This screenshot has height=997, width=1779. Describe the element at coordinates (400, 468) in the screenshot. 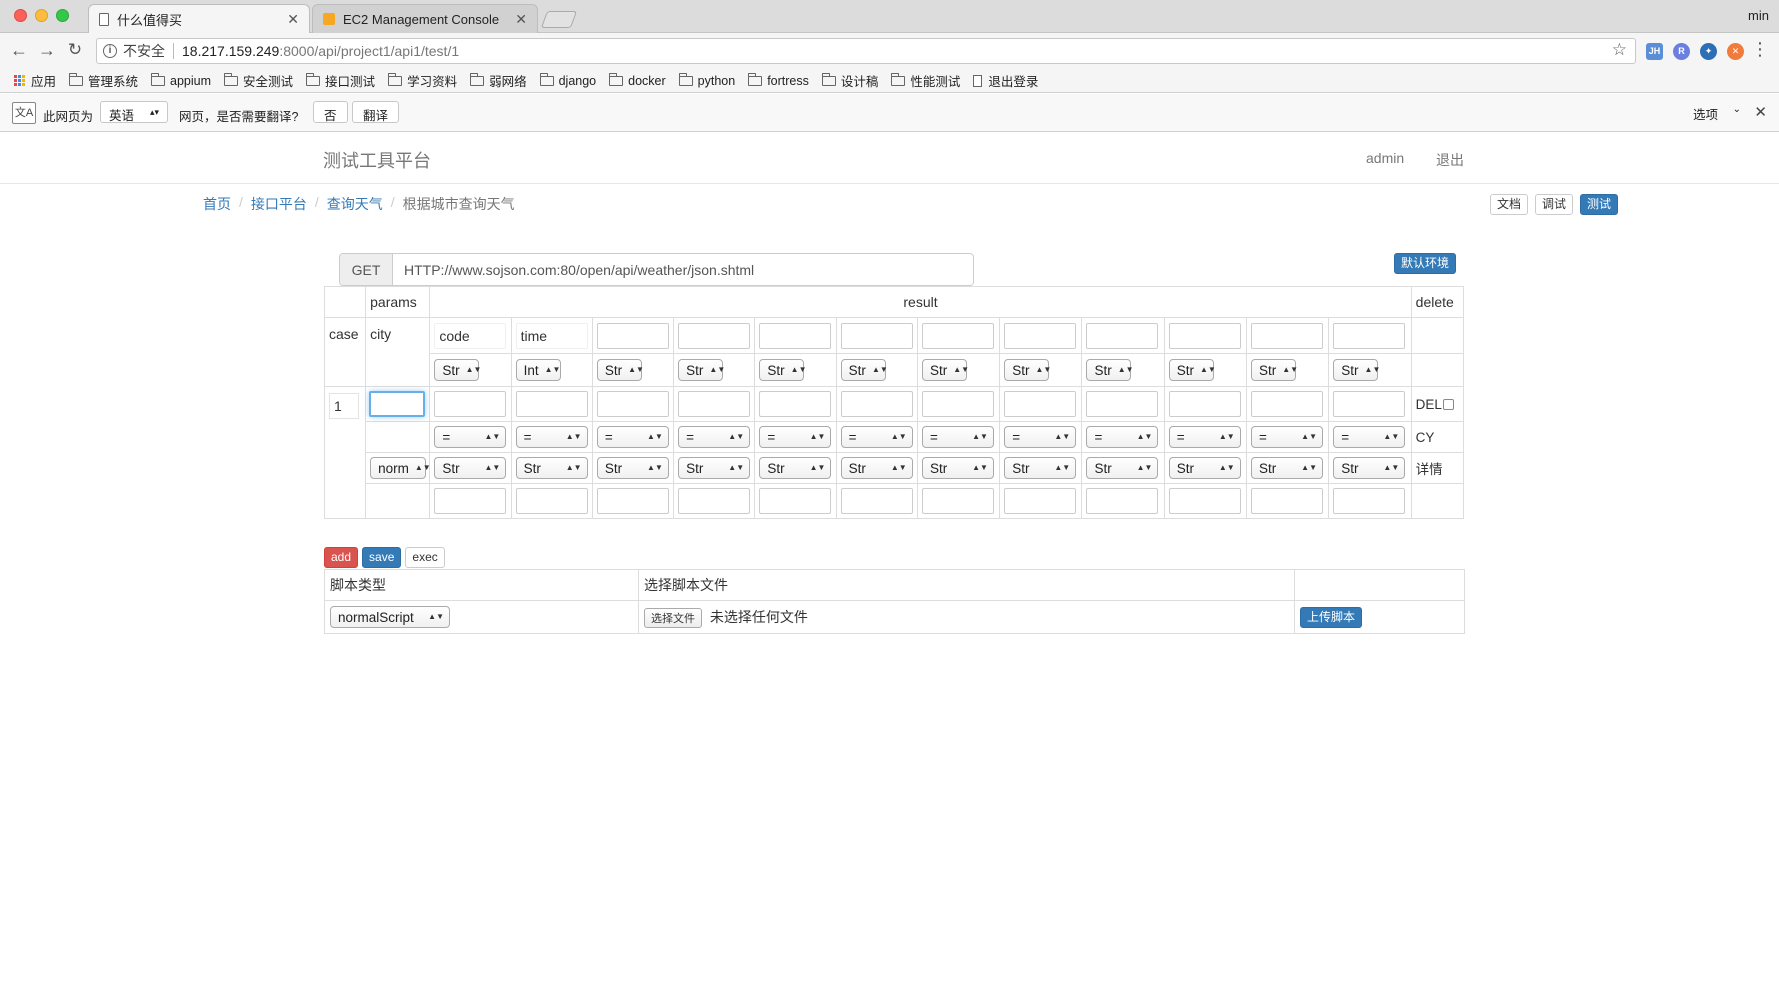

I see `param-type-select: norm ▲▼` at that location.